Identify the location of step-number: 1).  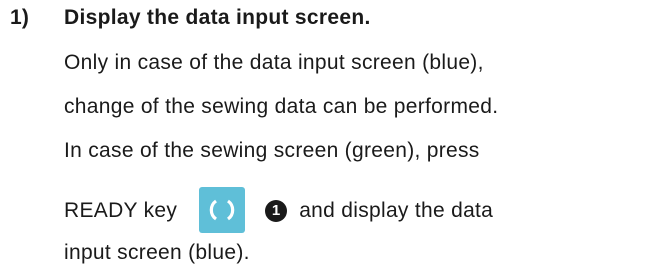
(20, 17).